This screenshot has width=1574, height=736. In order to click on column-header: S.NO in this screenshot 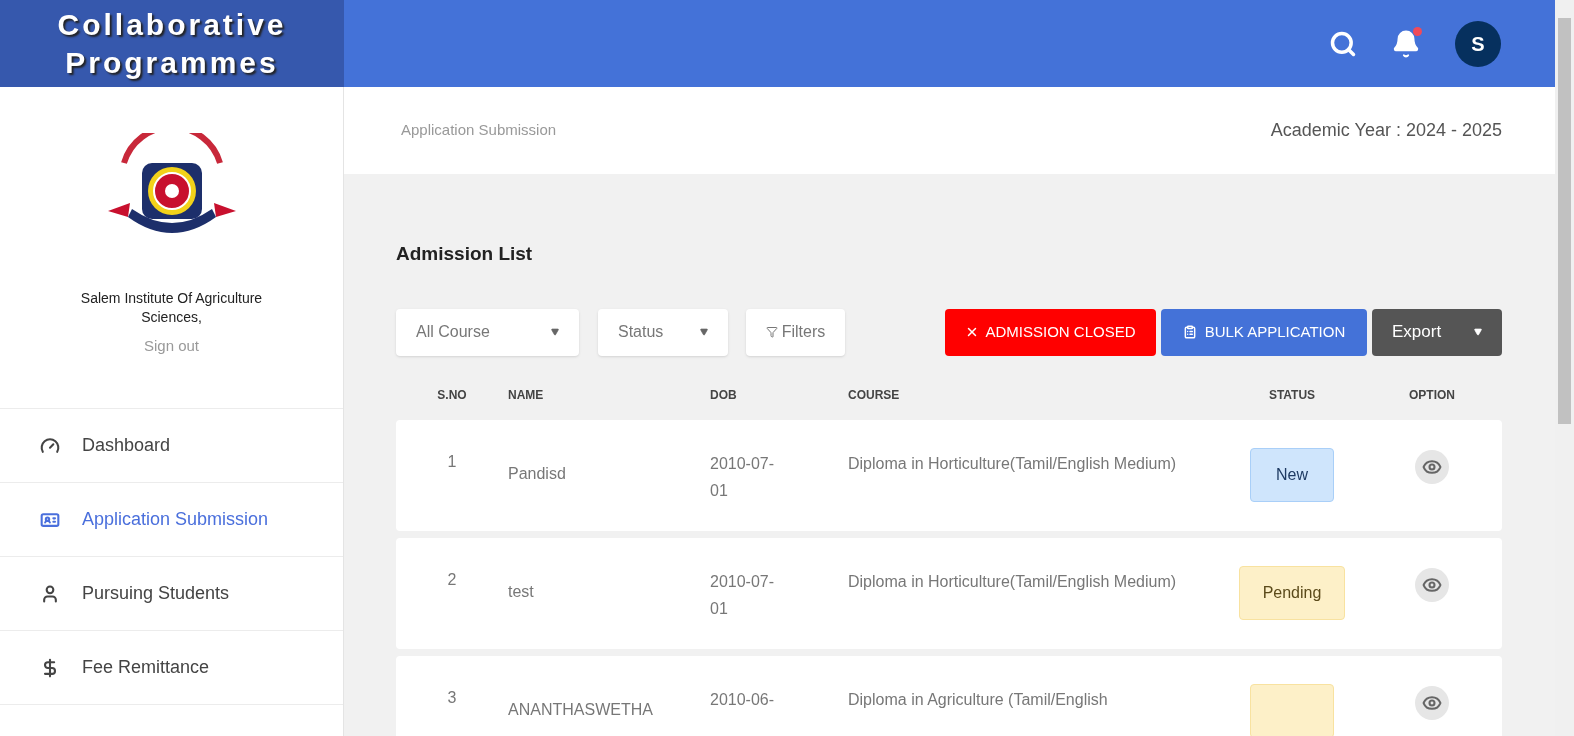, I will do `click(452, 395)`.